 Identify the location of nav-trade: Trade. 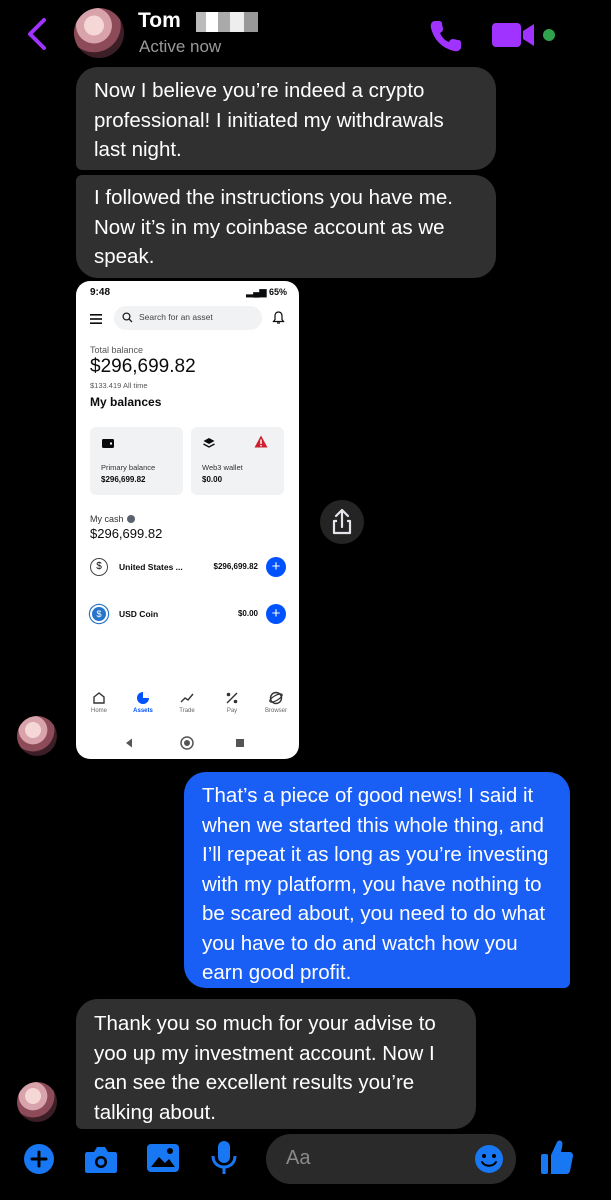
(187, 702).